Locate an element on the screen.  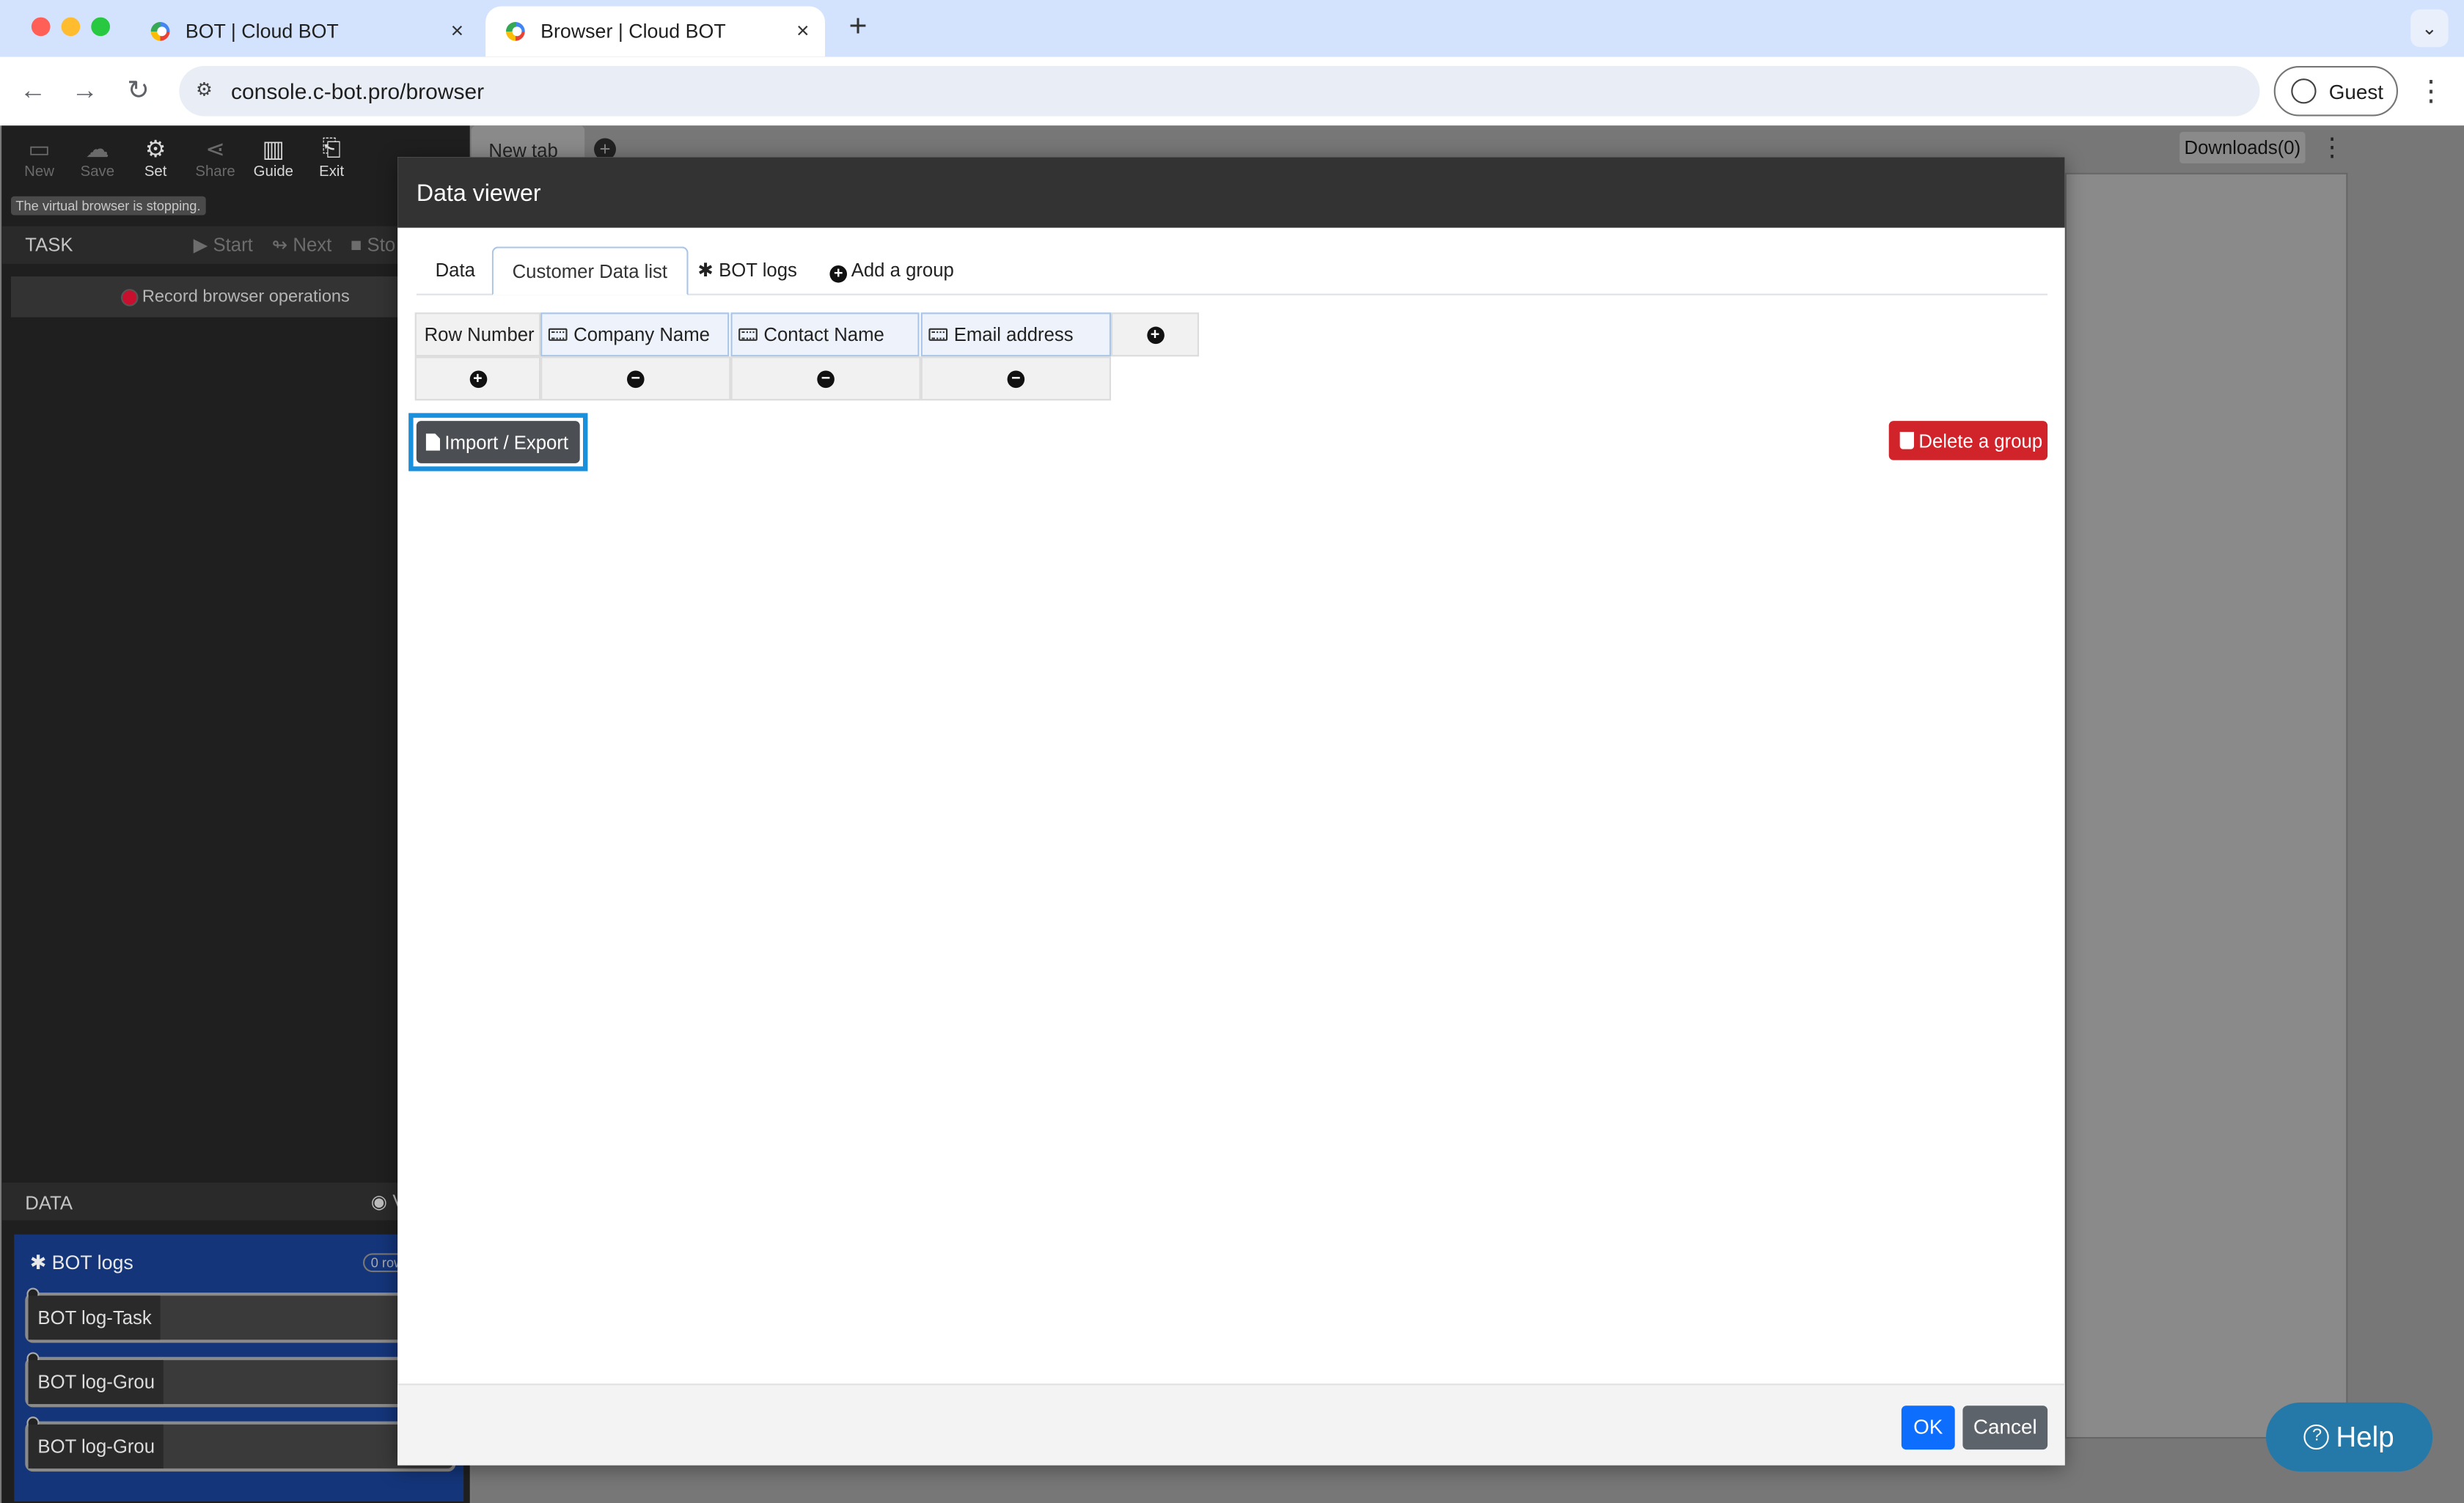
minimize-window-button is located at coordinates (71, 27).